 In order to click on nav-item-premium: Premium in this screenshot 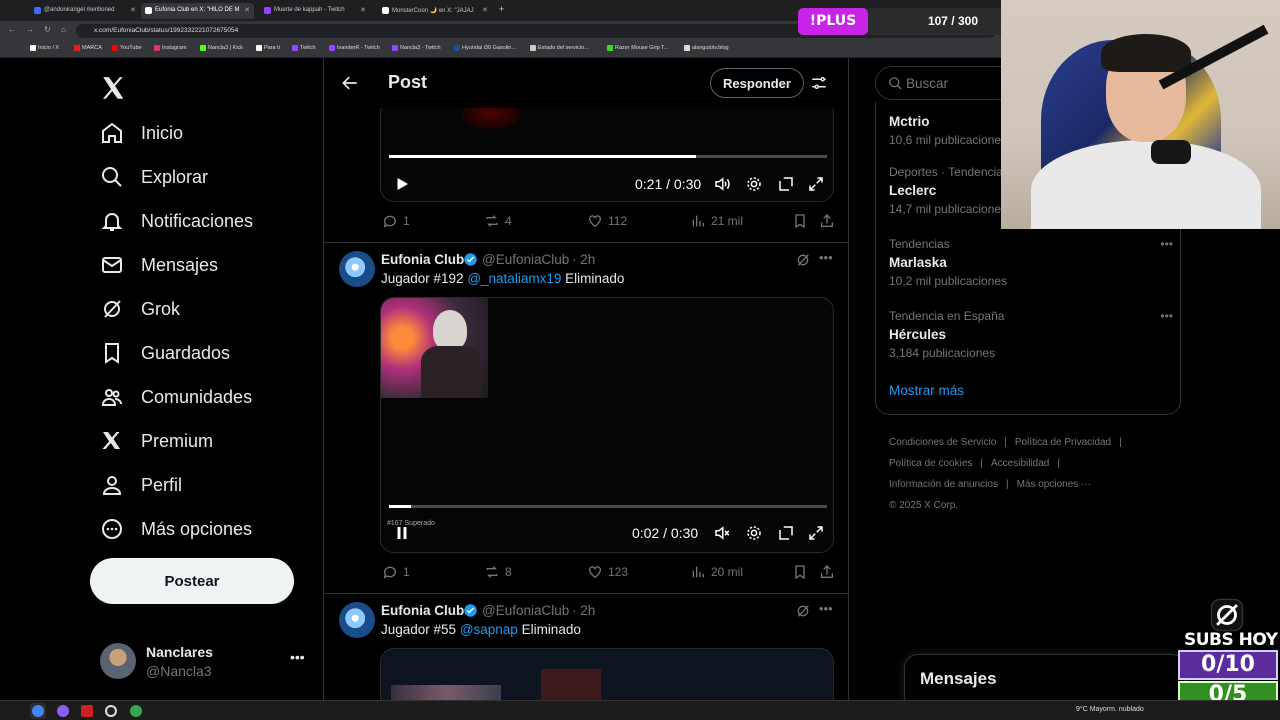, I will do `click(156, 441)`.